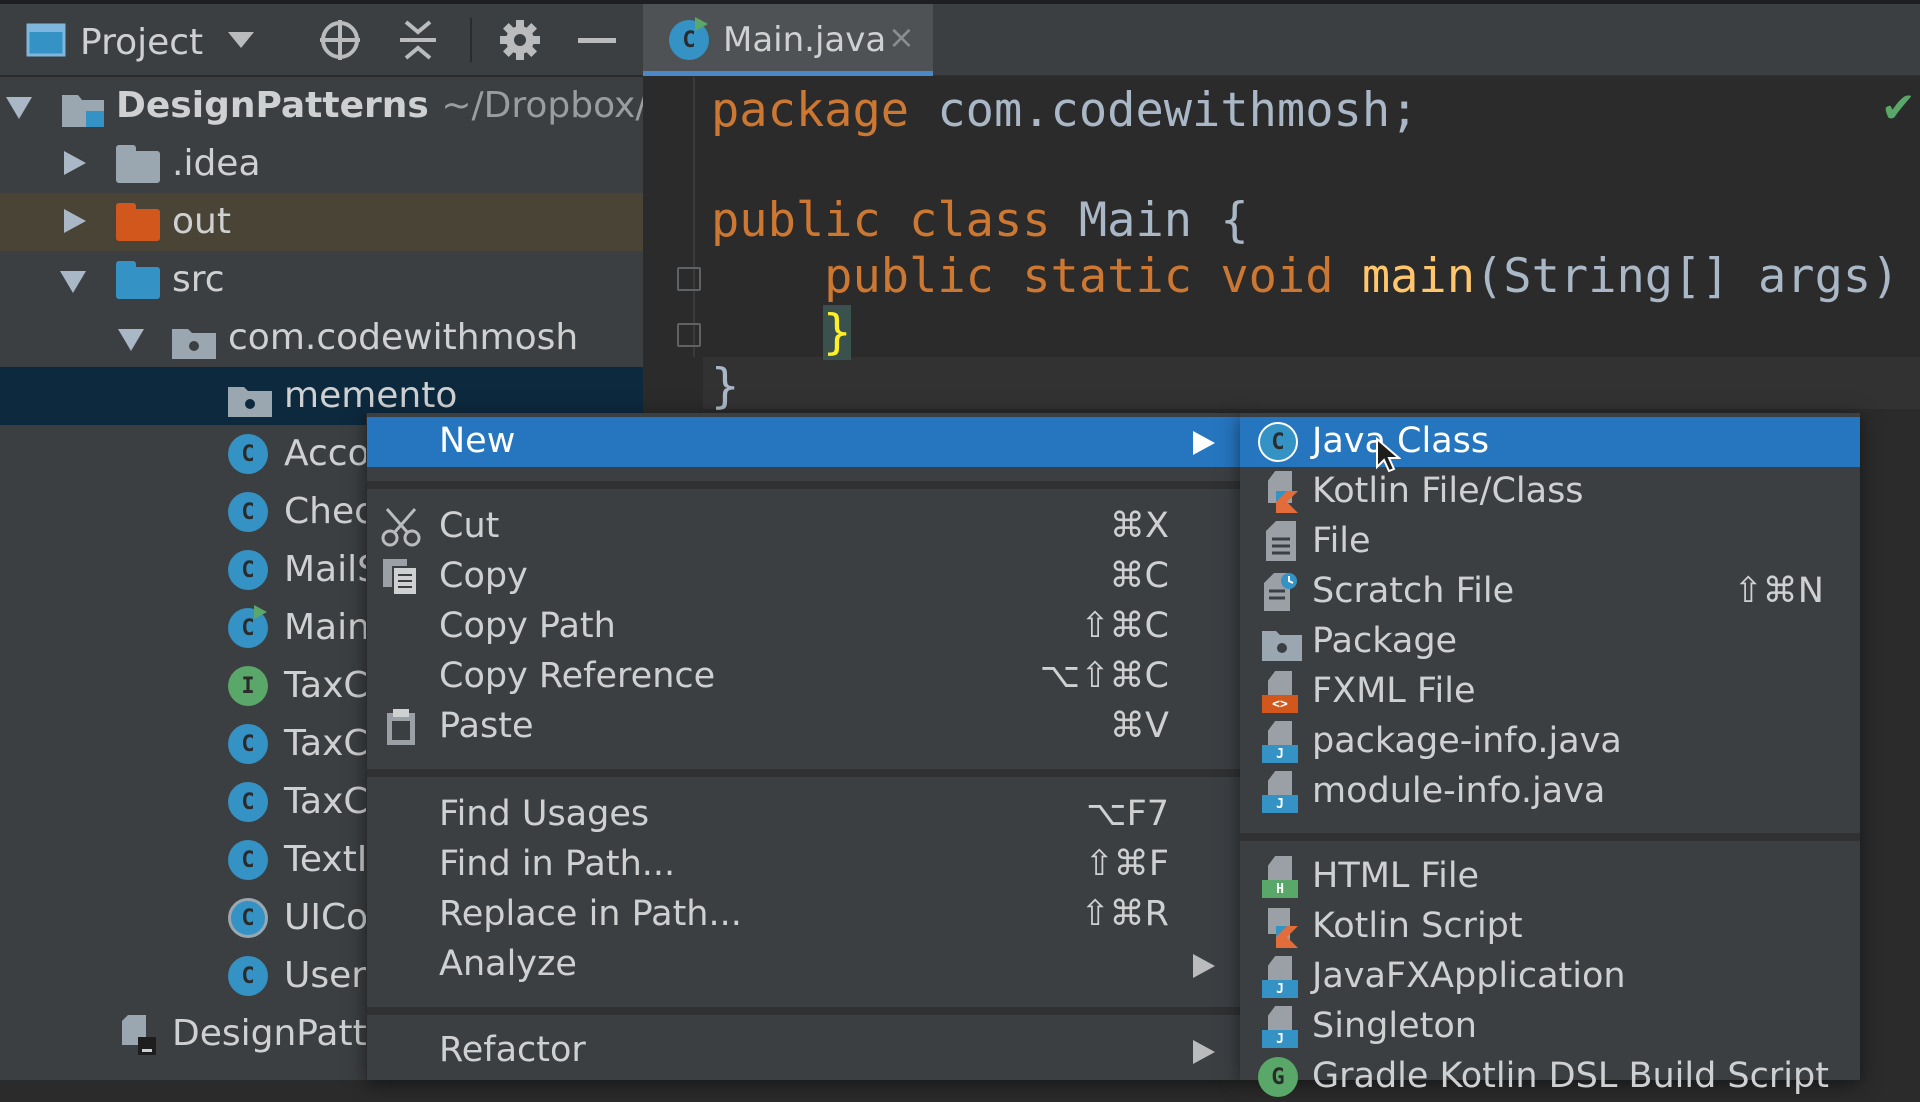 The width and height of the screenshot is (1920, 1102). What do you see at coordinates (694, 217) in the screenshot?
I see `gutter-divider` at bounding box center [694, 217].